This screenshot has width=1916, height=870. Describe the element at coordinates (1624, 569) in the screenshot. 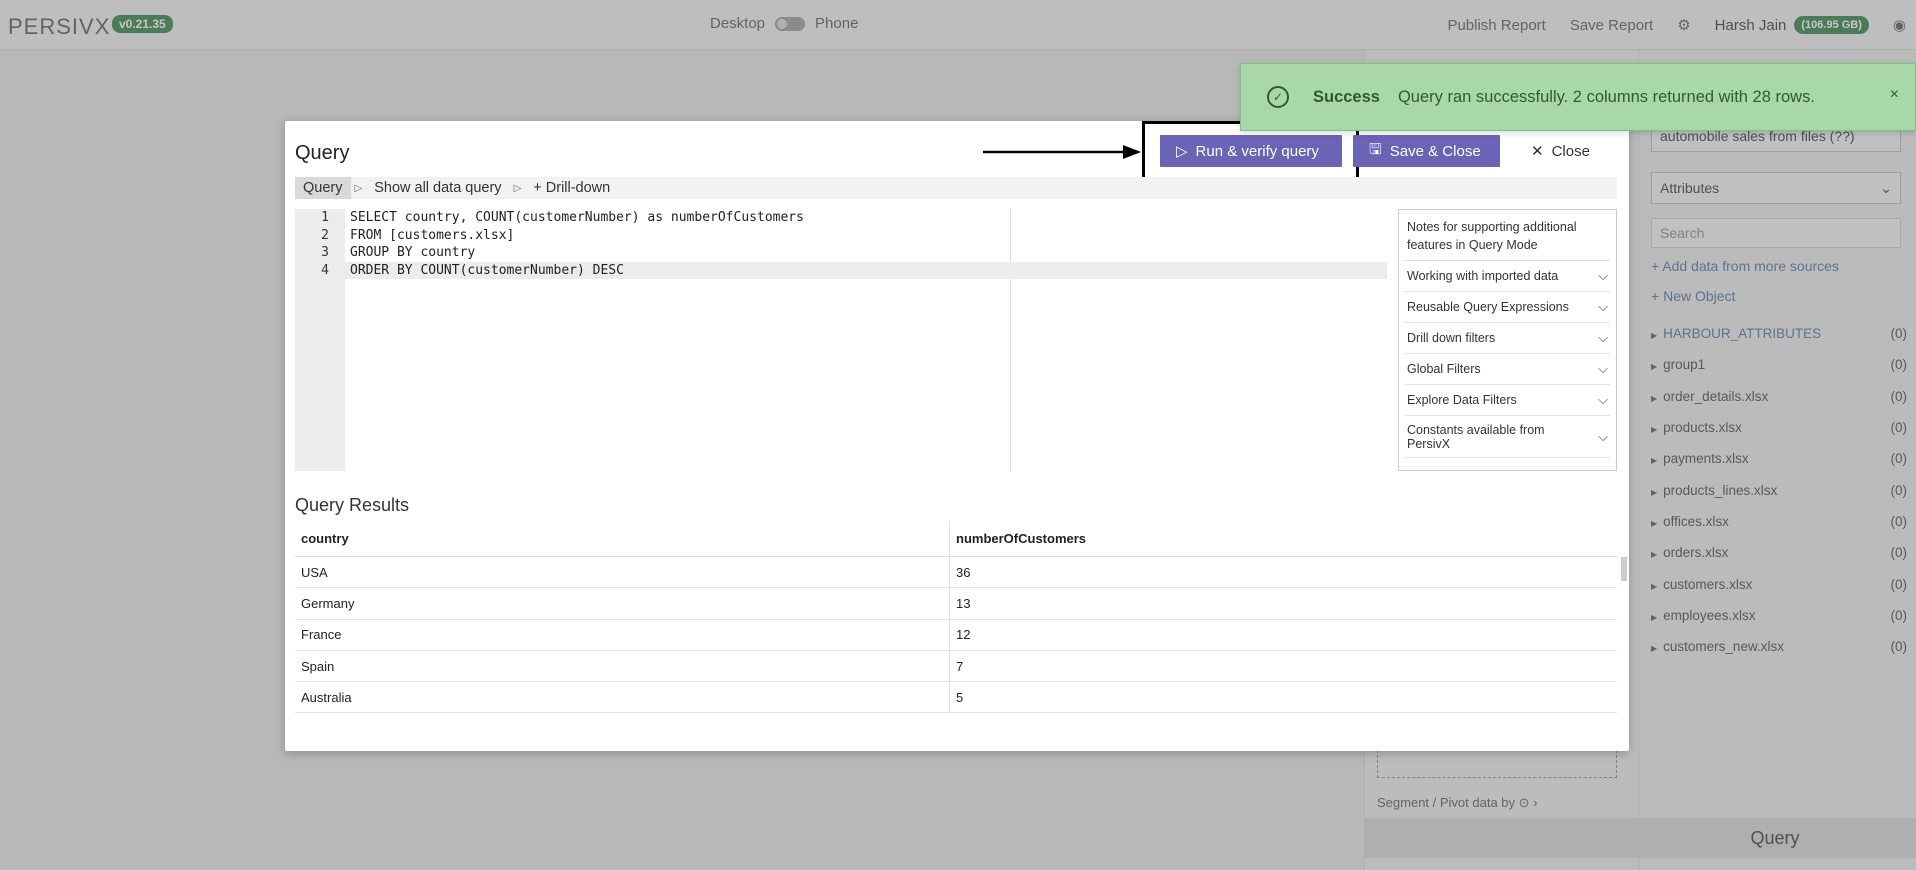

I see `results-scrollbar` at that location.